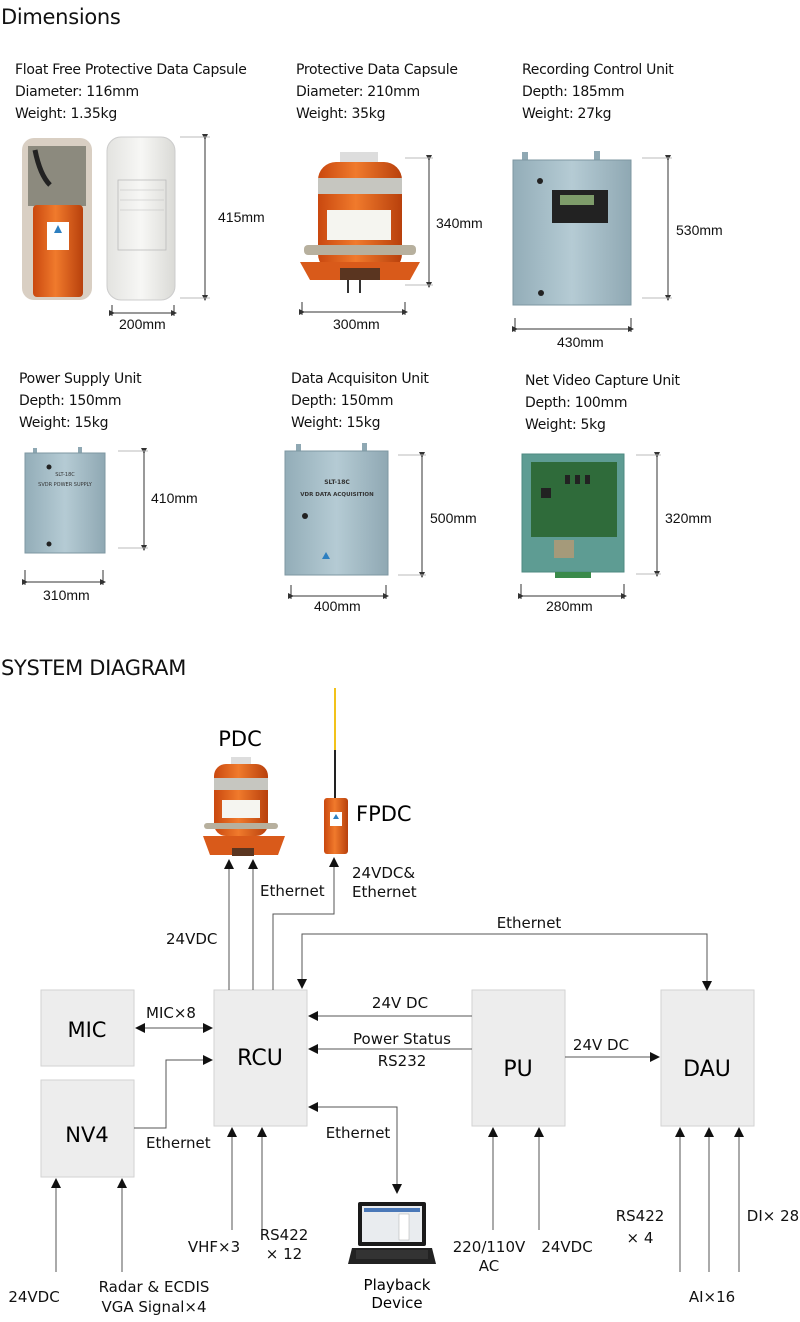 The height and width of the screenshot is (1322, 800). What do you see at coordinates (191, 939) in the screenshot?
I see `pdc-power-label: 24VDC` at bounding box center [191, 939].